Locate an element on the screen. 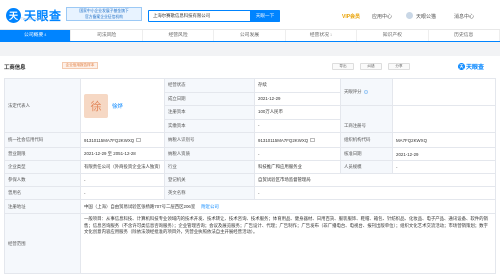 The image size is (500, 274). tab-label: 经营风险 is located at coordinates (178, 35).